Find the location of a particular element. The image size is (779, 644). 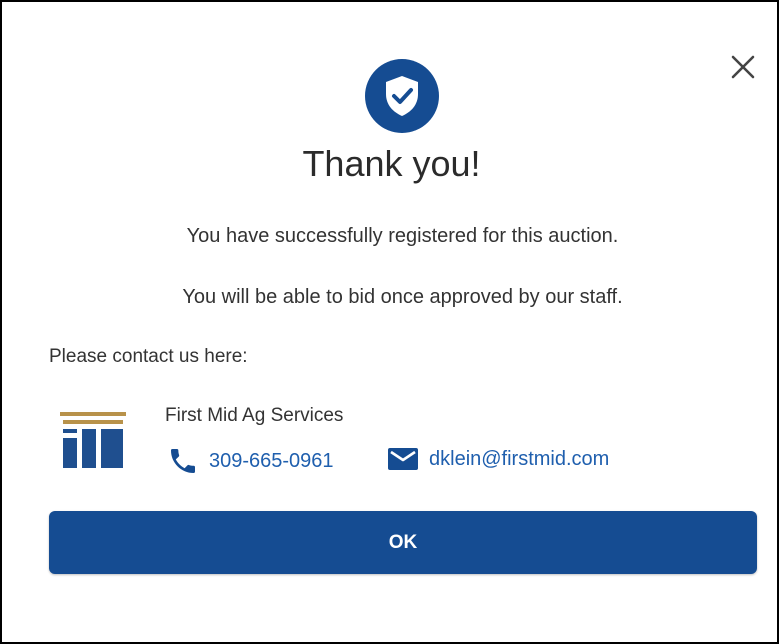

first-mid-logo is located at coordinates (93, 440).